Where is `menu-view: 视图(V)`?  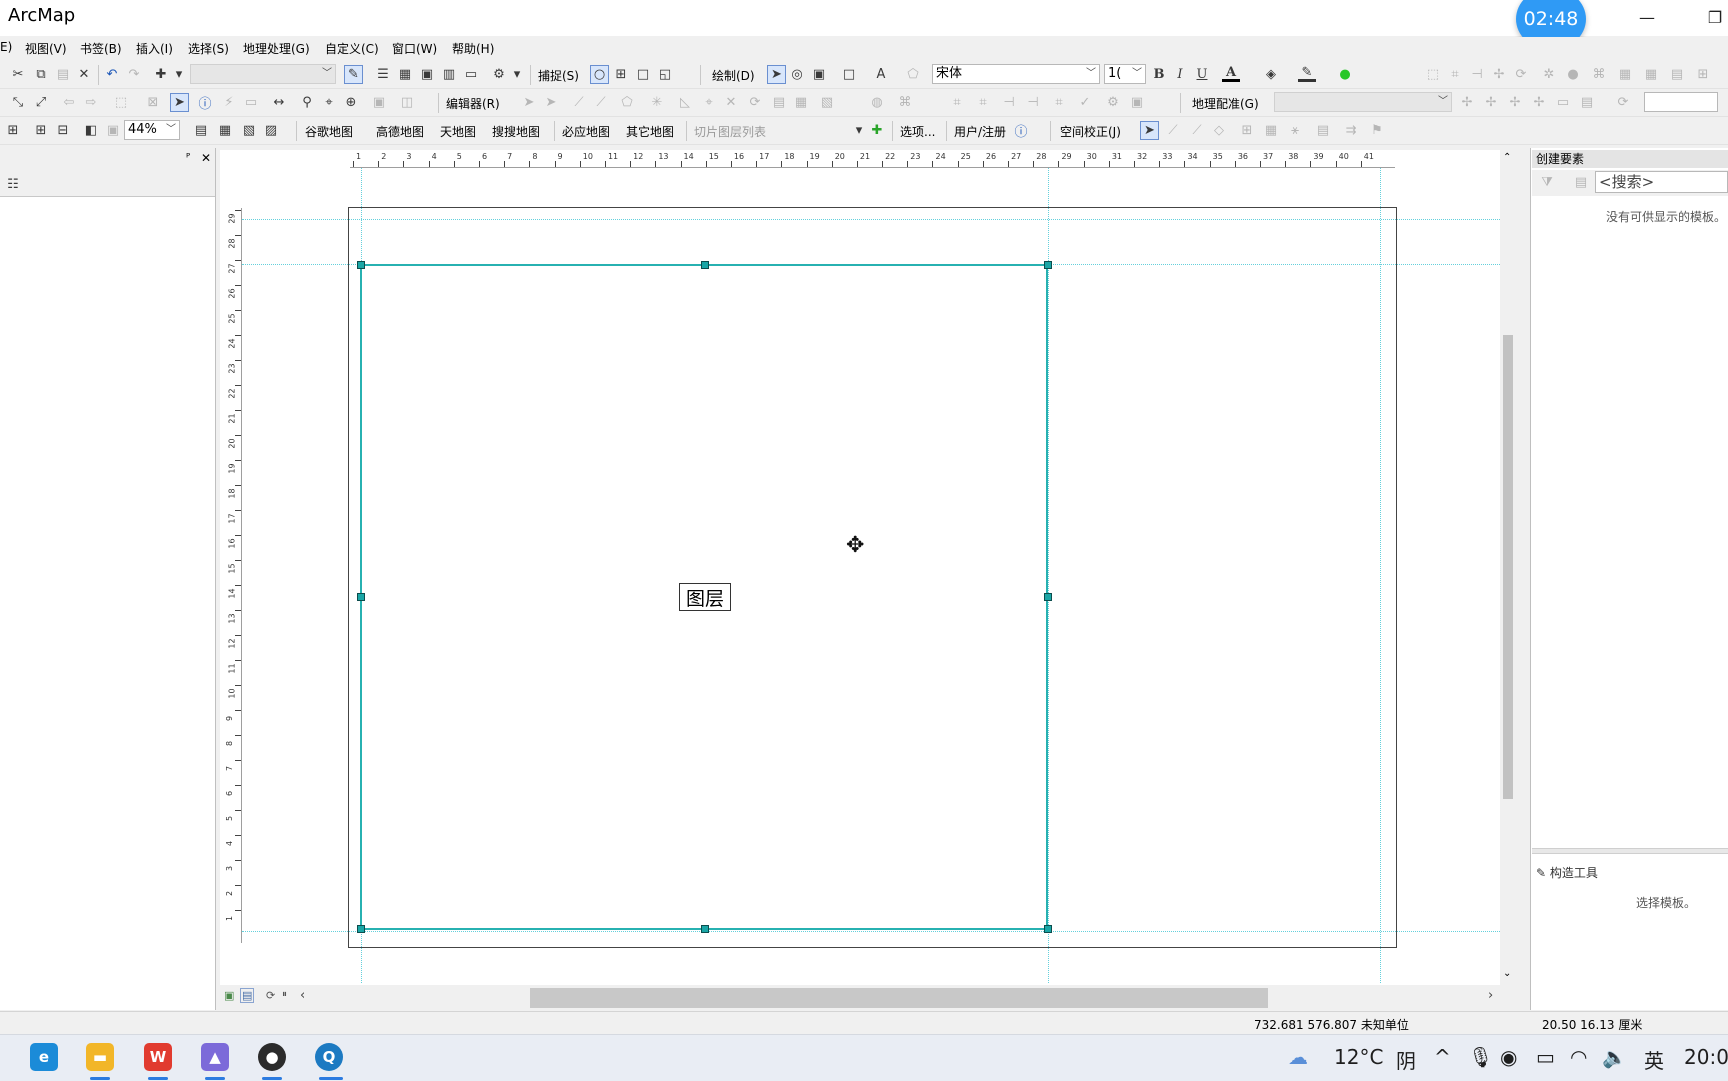
menu-view: 视图(V) is located at coordinates (46, 48).